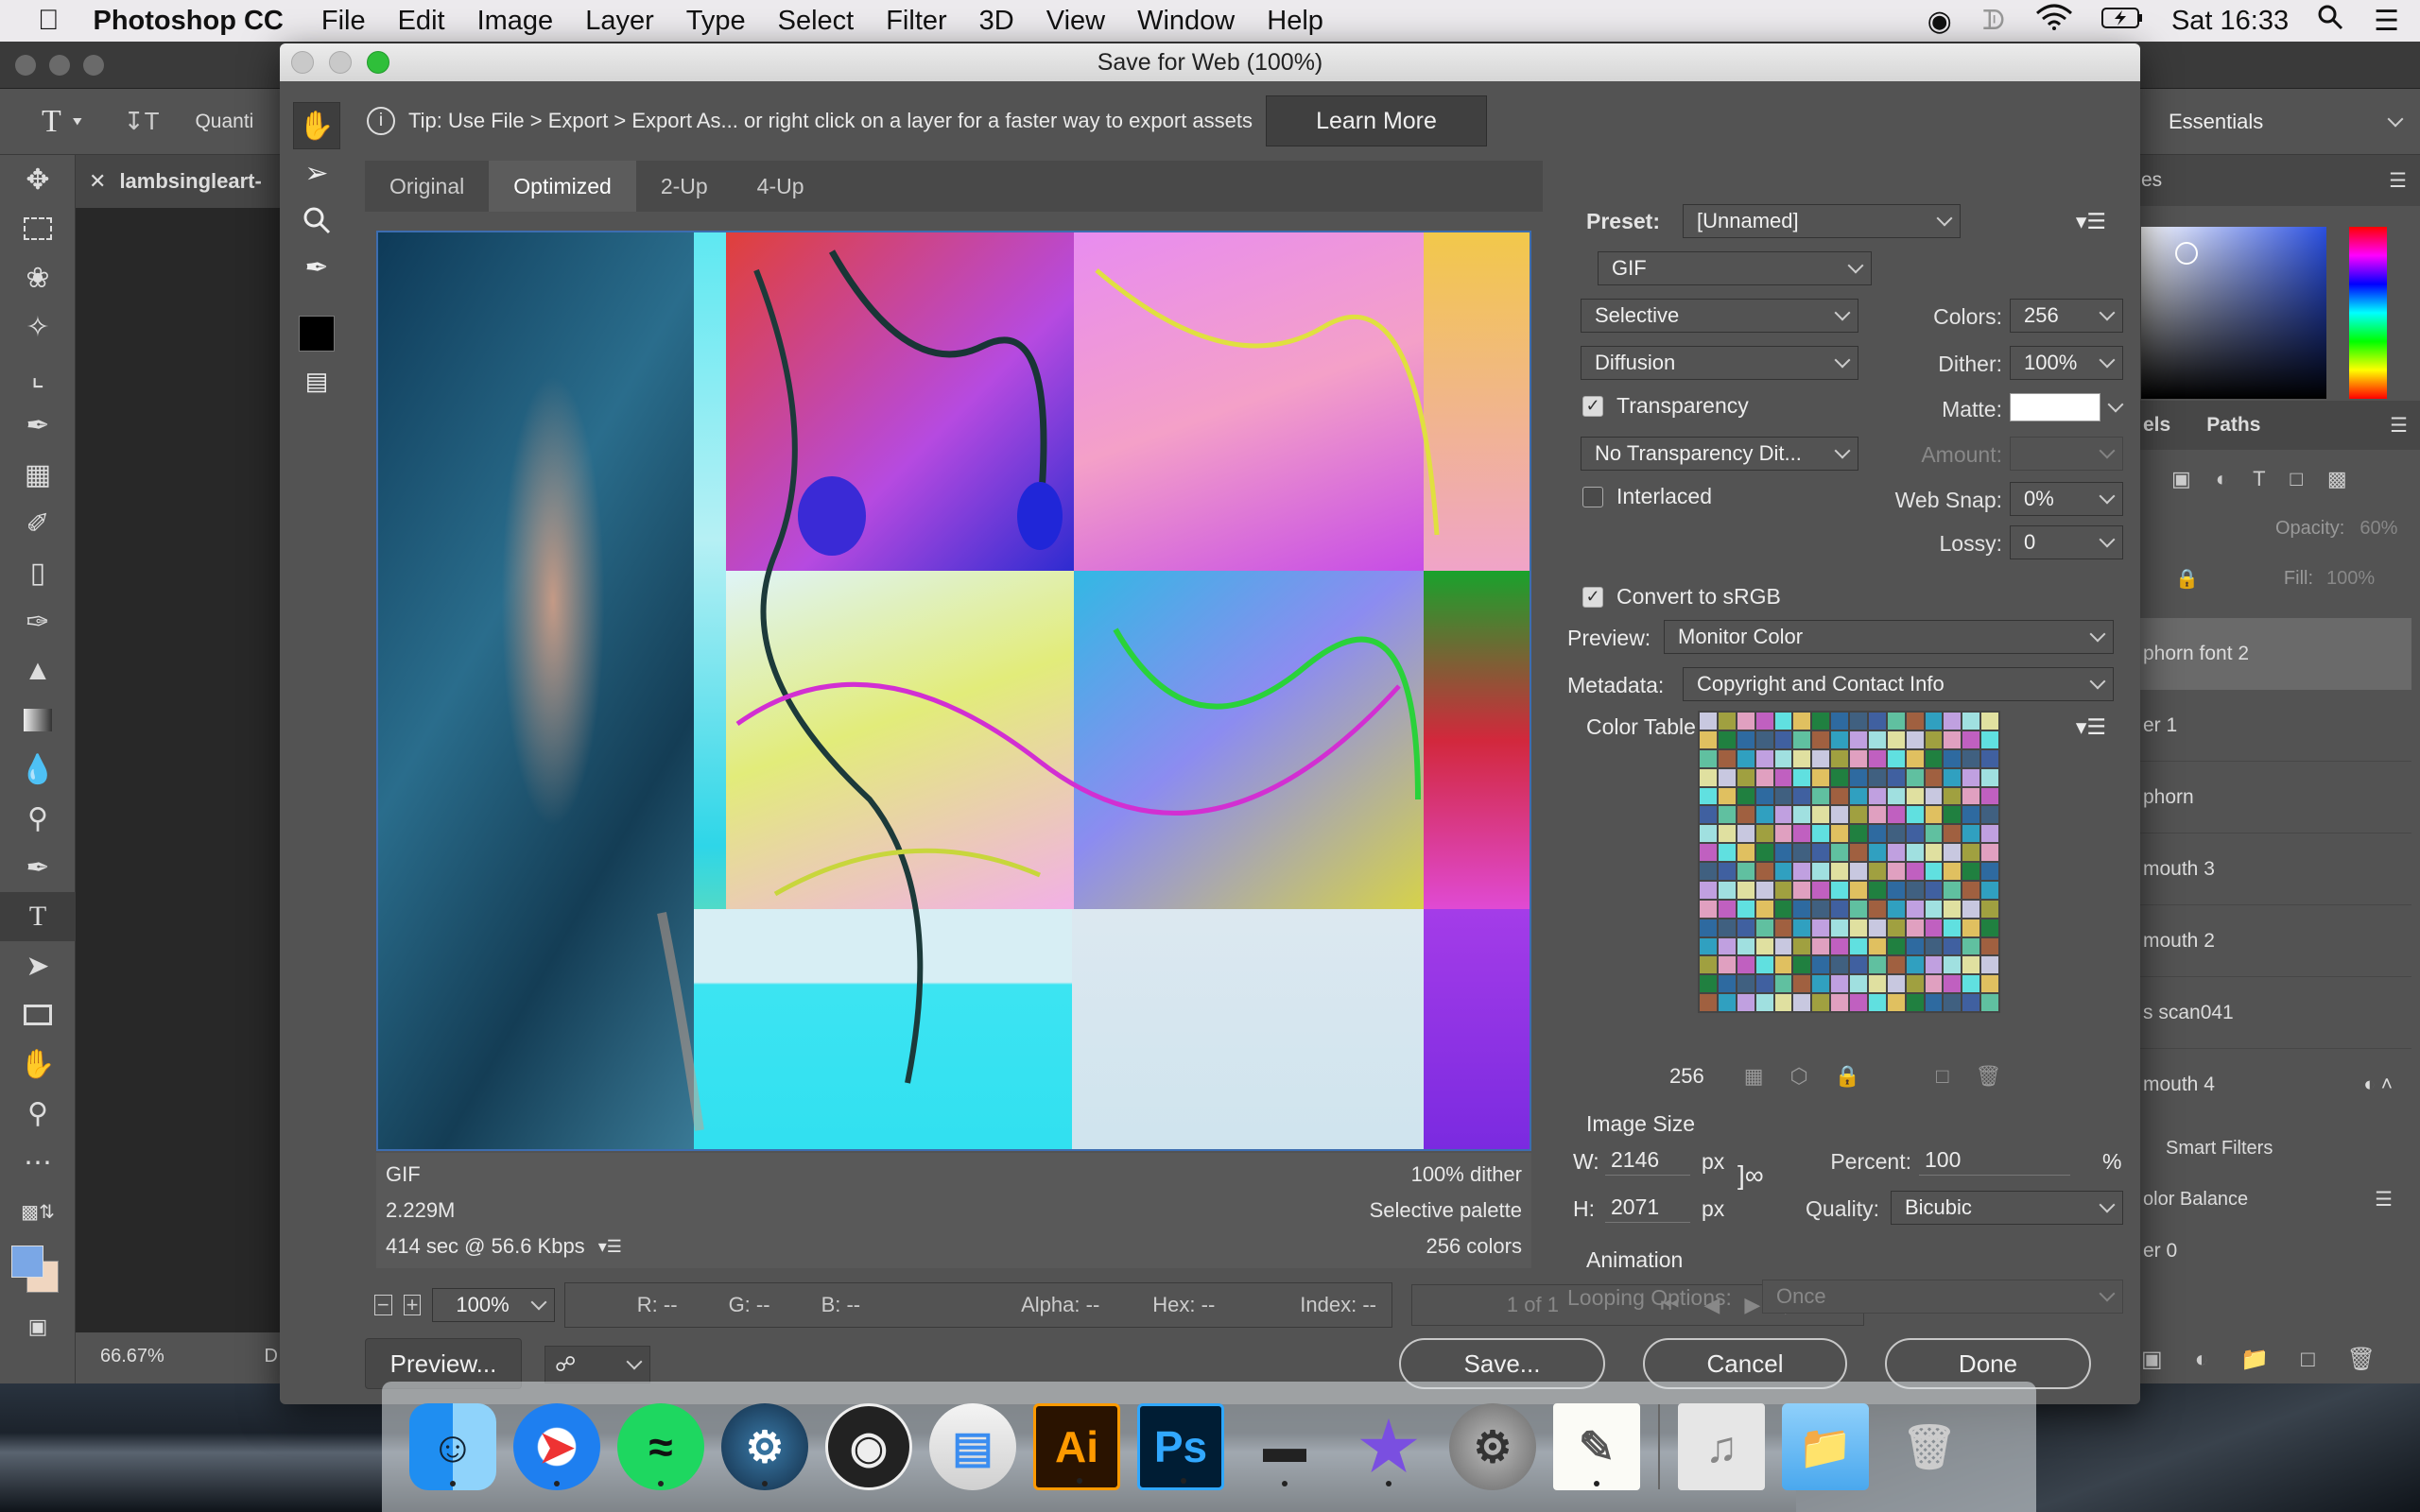 This screenshot has width=2420, height=1512. I want to click on imovie-icon: ★, so click(1388, 1446).